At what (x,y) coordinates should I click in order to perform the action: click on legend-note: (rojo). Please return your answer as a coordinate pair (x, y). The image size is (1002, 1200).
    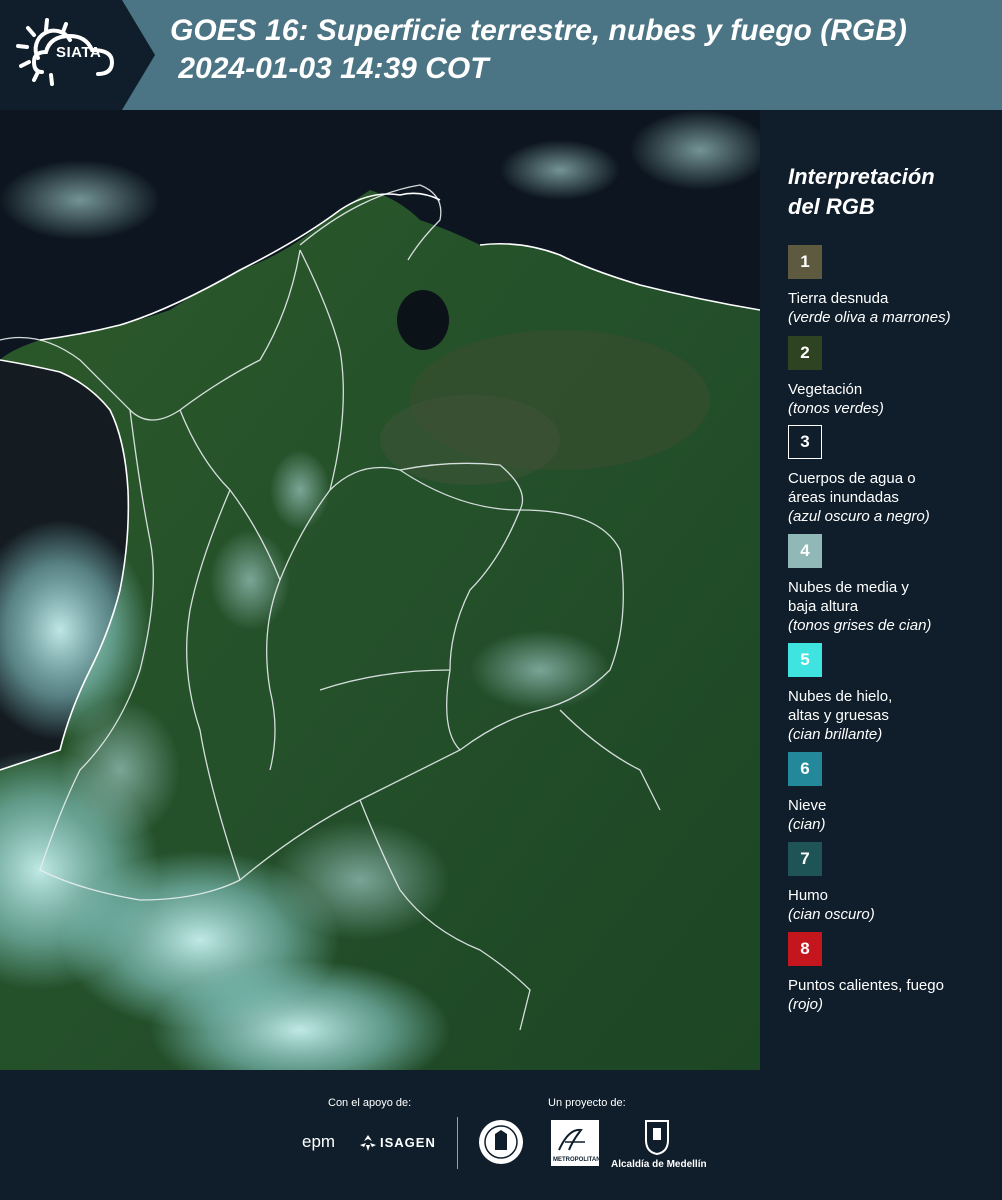
    Looking at the image, I should click on (806, 1004).